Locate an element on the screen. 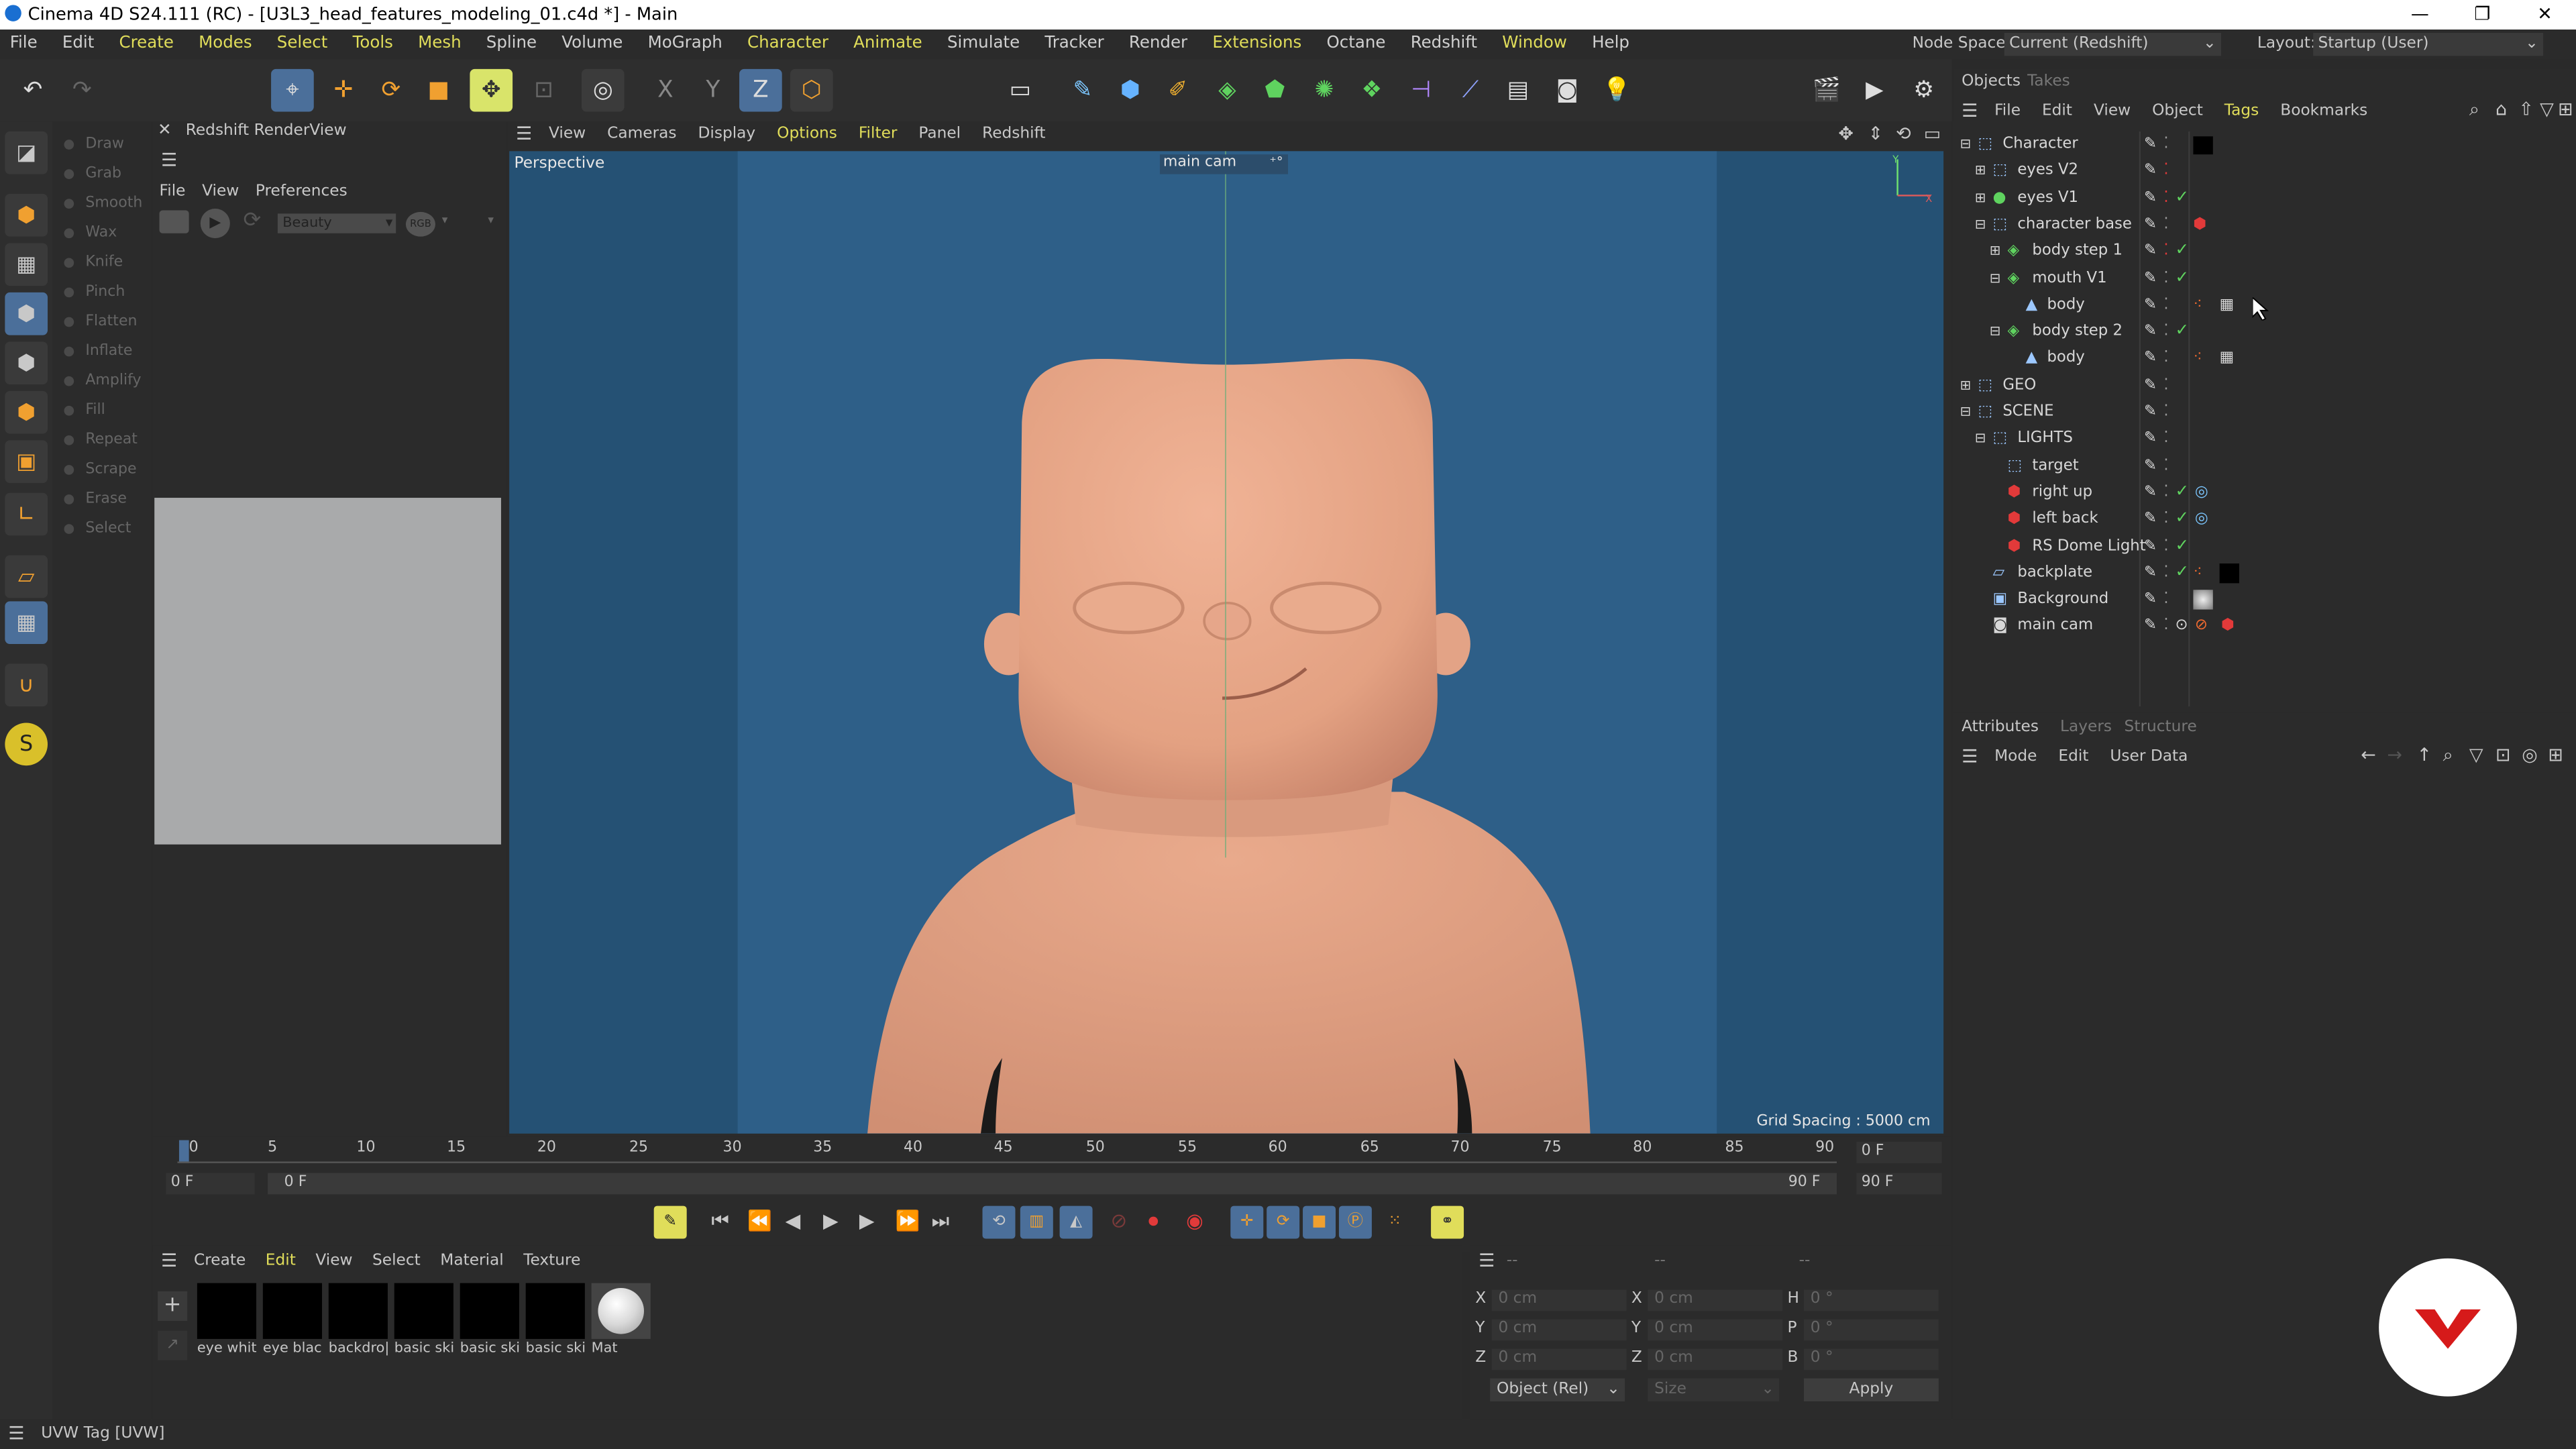  material-swatch-backdrop: backdro| is located at coordinates (358, 1322).